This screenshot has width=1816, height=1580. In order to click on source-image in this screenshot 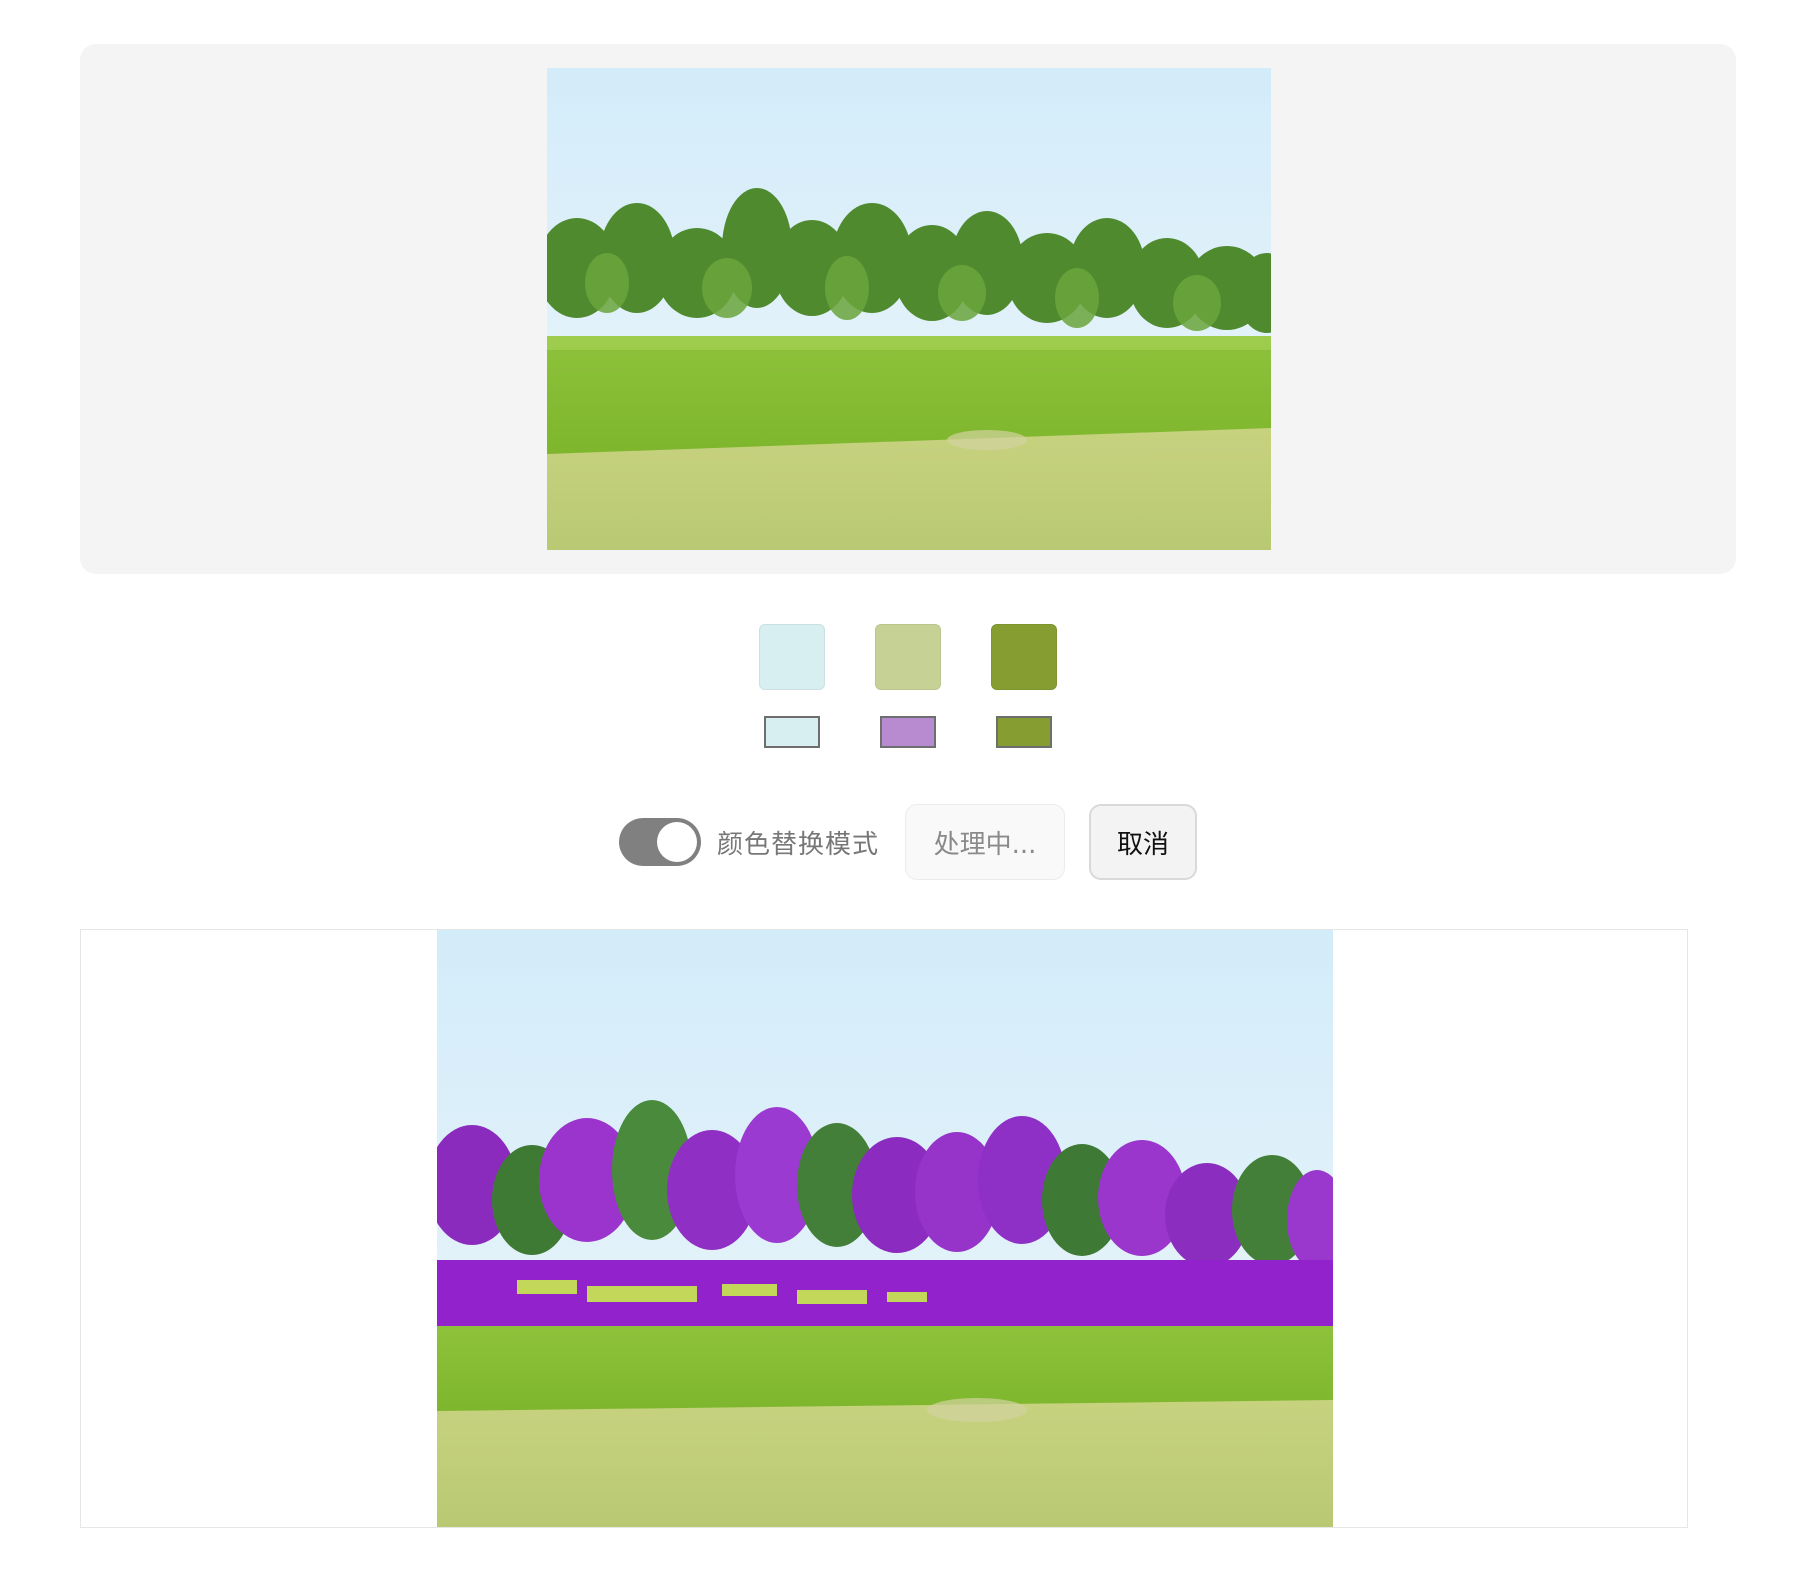, I will do `click(909, 309)`.